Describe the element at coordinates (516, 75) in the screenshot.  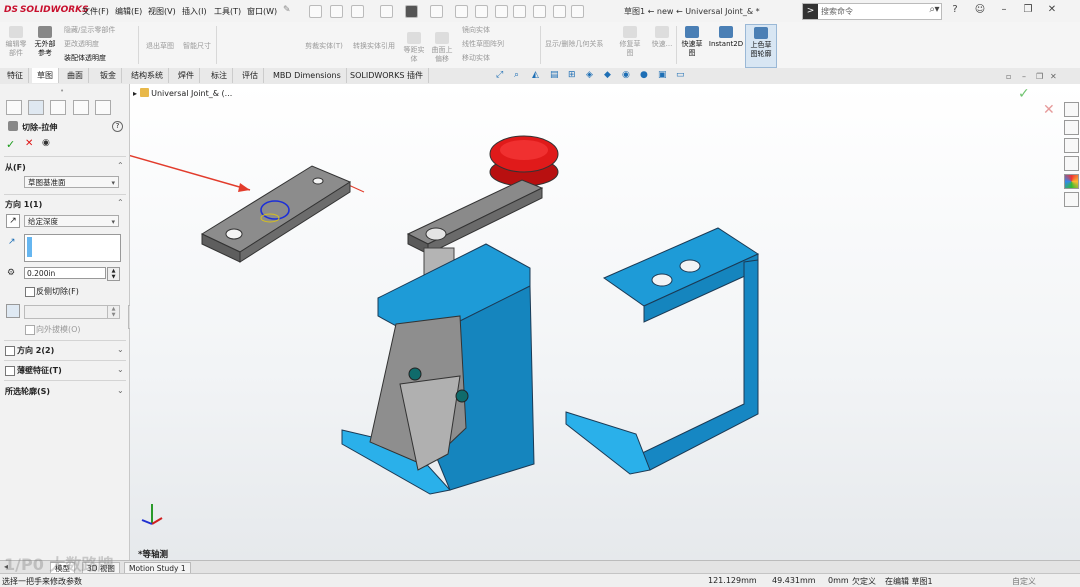
I see `zoom-area-icon: ⌕` at that location.